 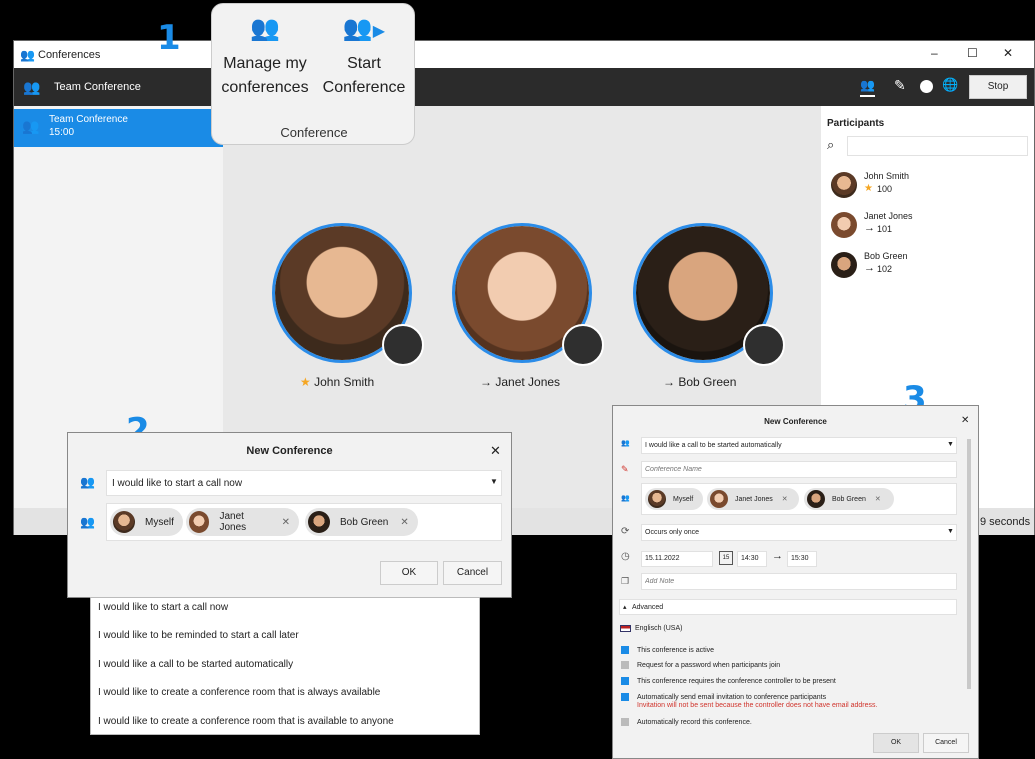 What do you see at coordinates (972, 53) in the screenshot?
I see `maximize-button: ☐` at bounding box center [972, 53].